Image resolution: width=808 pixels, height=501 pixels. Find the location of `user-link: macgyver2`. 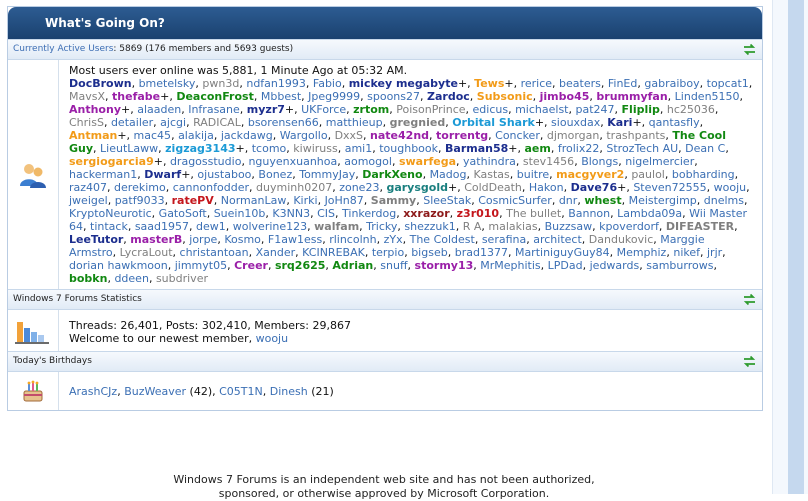

user-link: macgyver2 is located at coordinates (590, 174).